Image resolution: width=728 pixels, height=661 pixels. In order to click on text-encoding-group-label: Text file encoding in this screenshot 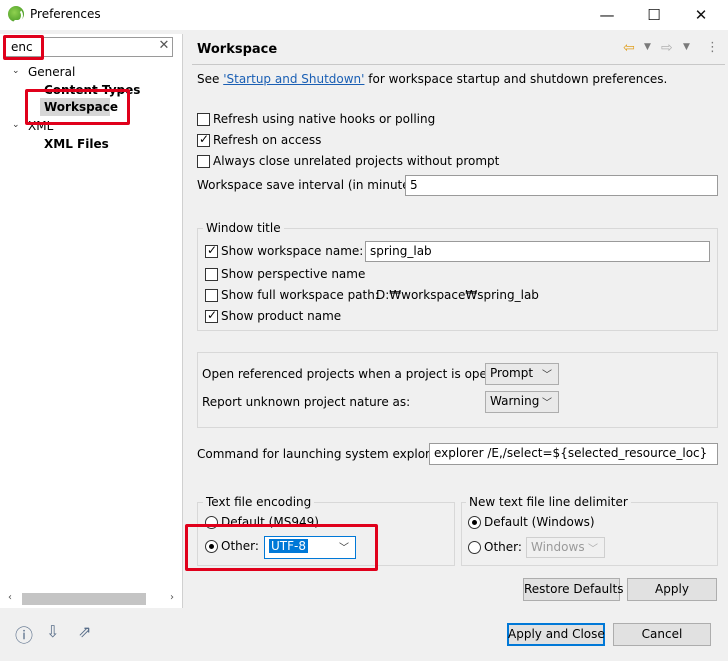, I will do `click(259, 502)`.